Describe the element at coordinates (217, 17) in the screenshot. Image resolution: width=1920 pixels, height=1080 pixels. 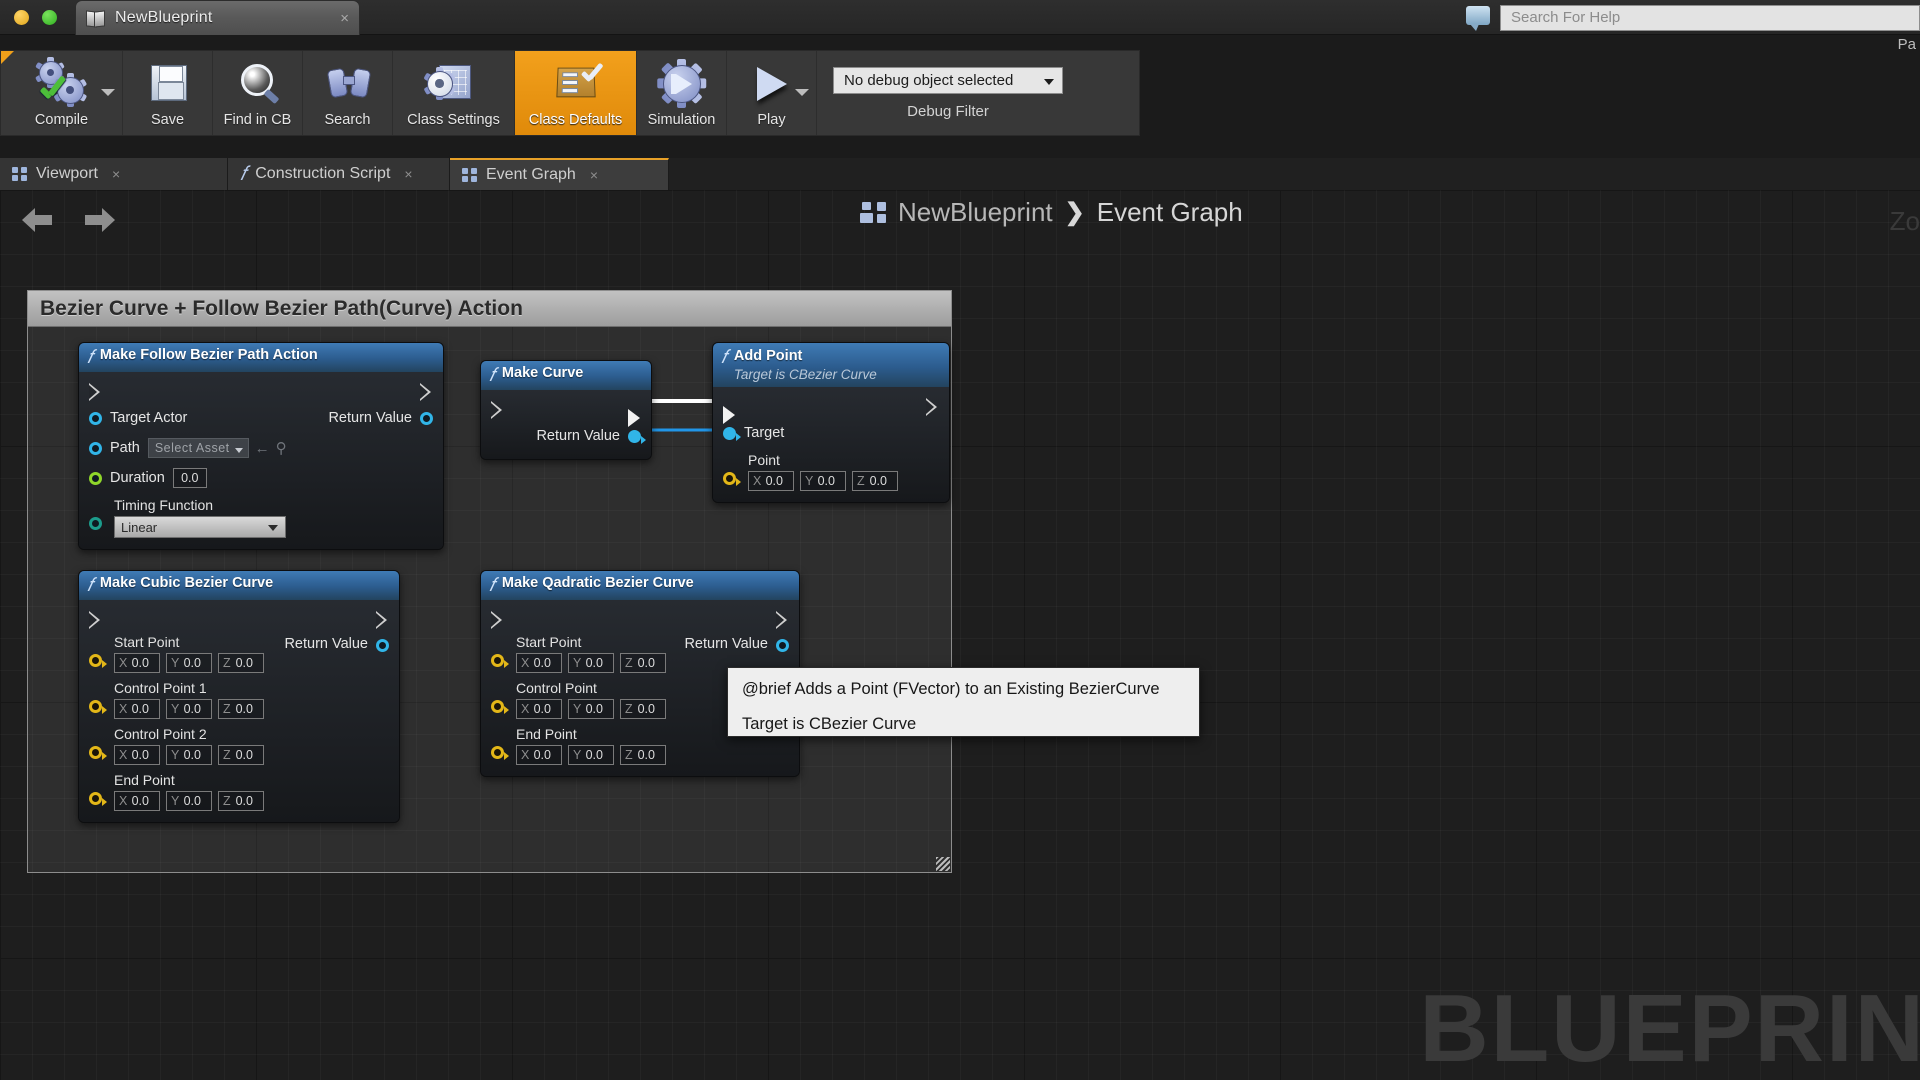
I see `document-tab-newblueprint: NewBlueprint ×` at that location.